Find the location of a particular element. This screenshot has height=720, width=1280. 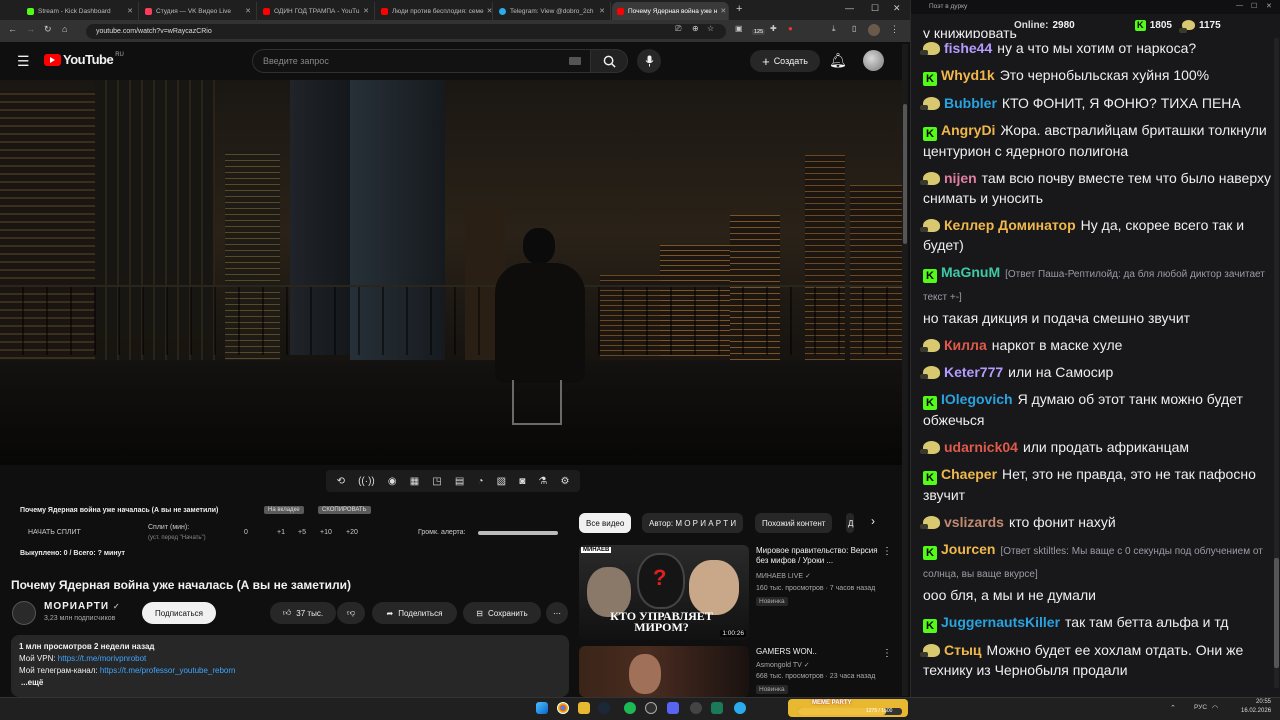

translate-icon: ⊕ is located at coordinates (695, 28).